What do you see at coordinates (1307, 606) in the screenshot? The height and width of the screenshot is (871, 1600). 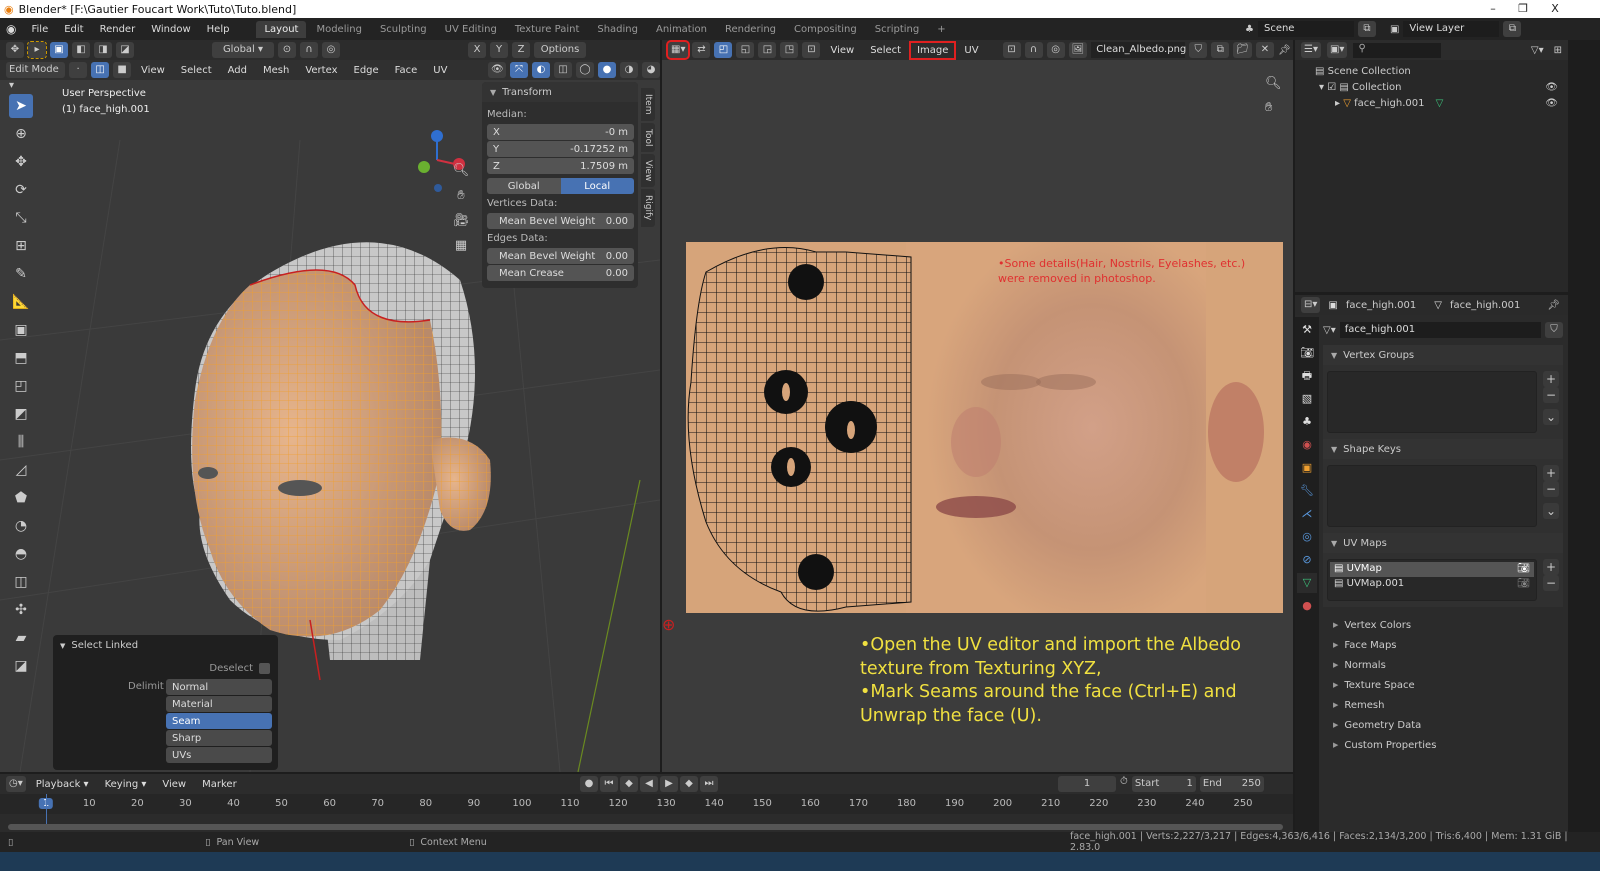 I see `material-tab-icon: ●` at bounding box center [1307, 606].